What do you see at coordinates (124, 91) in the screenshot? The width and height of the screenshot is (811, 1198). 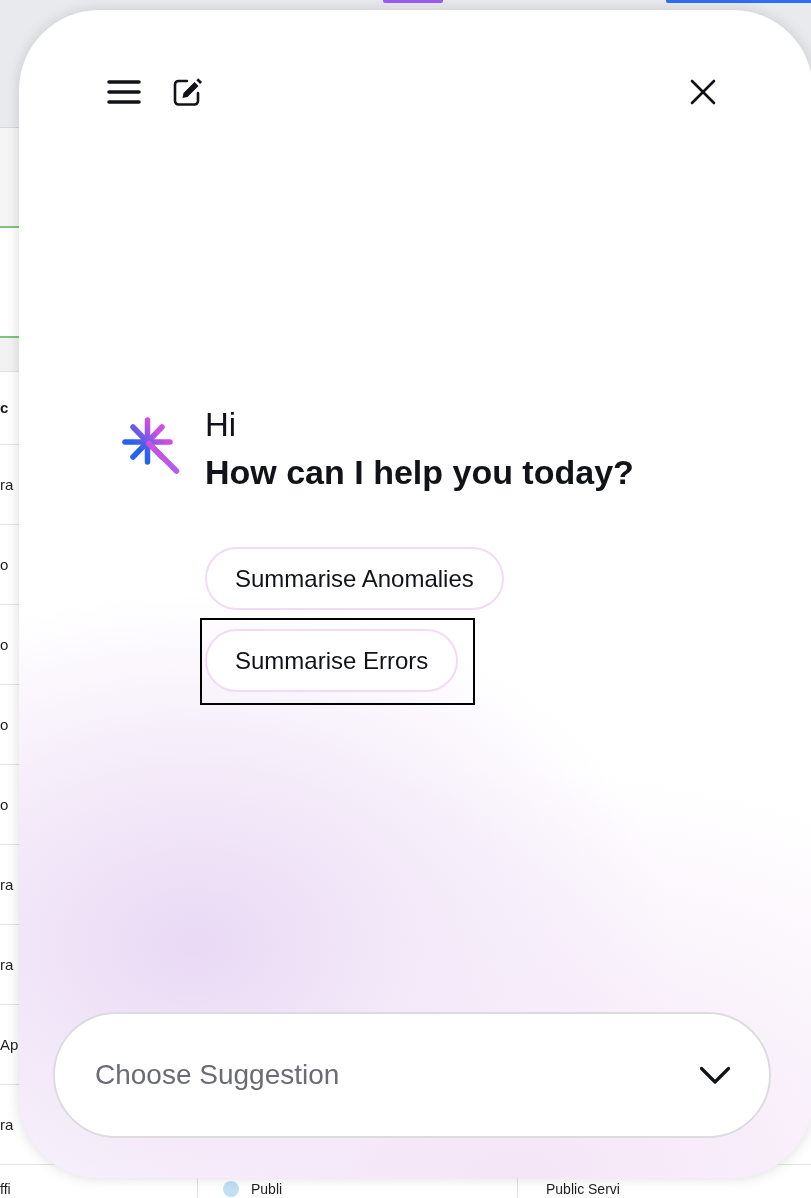 I see `menu-icon` at bounding box center [124, 91].